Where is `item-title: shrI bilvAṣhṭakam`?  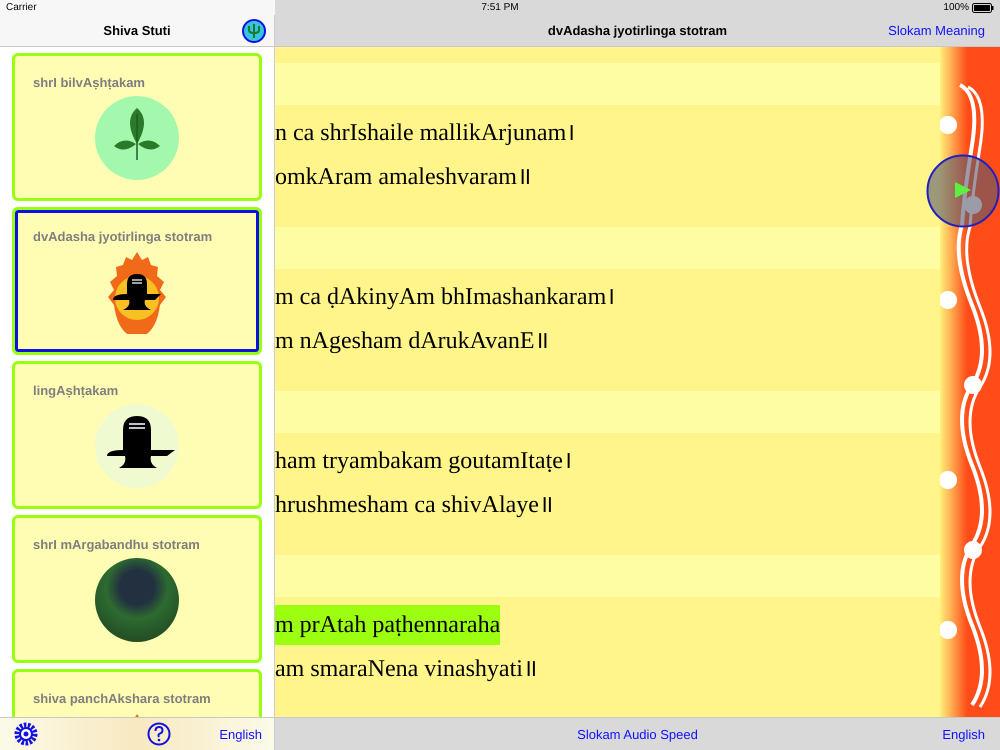 item-title: shrI bilvAṣhṭakam is located at coordinates (89, 83).